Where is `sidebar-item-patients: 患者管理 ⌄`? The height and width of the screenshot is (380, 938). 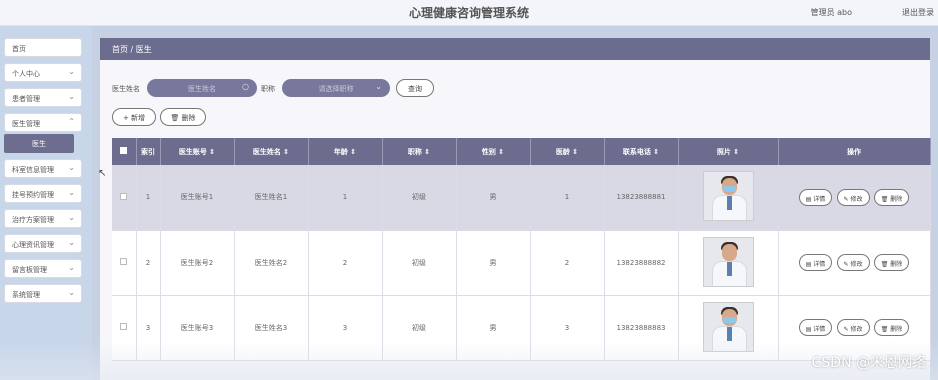
sidebar-item-patients: 患者管理 ⌄ is located at coordinates (43, 97).